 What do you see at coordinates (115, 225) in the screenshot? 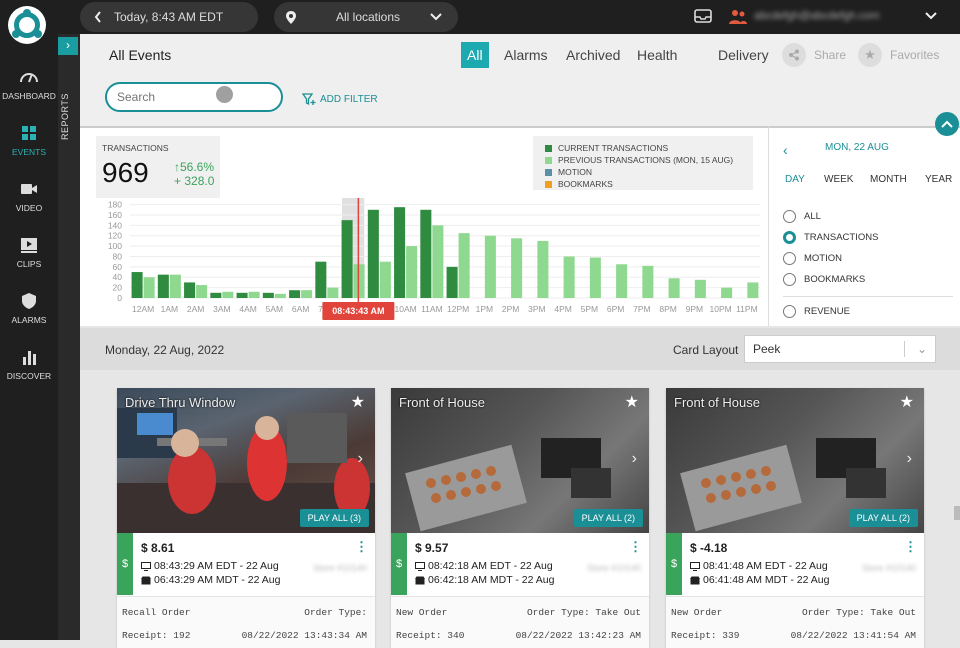
I see `y-tick-label: 140` at bounding box center [115, 225].